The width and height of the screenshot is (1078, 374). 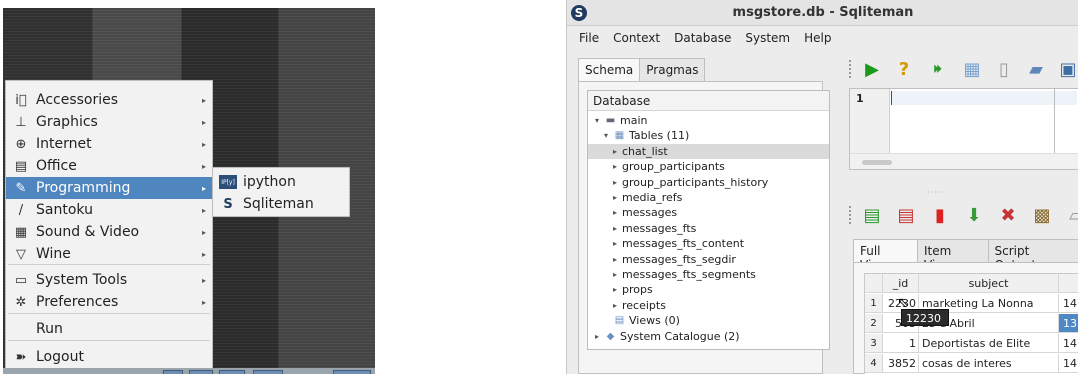 I want to click on column-header: subject, so click(x=989, y=283).